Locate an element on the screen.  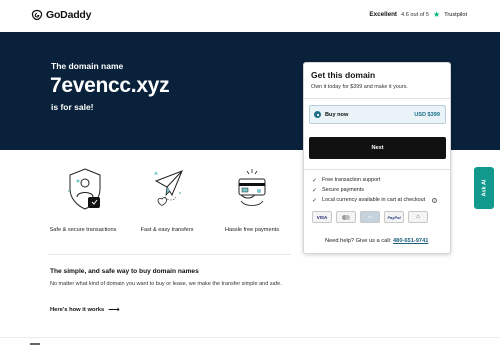
feature-hassle-free-payments: Hassle free payments is located at coordinates (252, 230).